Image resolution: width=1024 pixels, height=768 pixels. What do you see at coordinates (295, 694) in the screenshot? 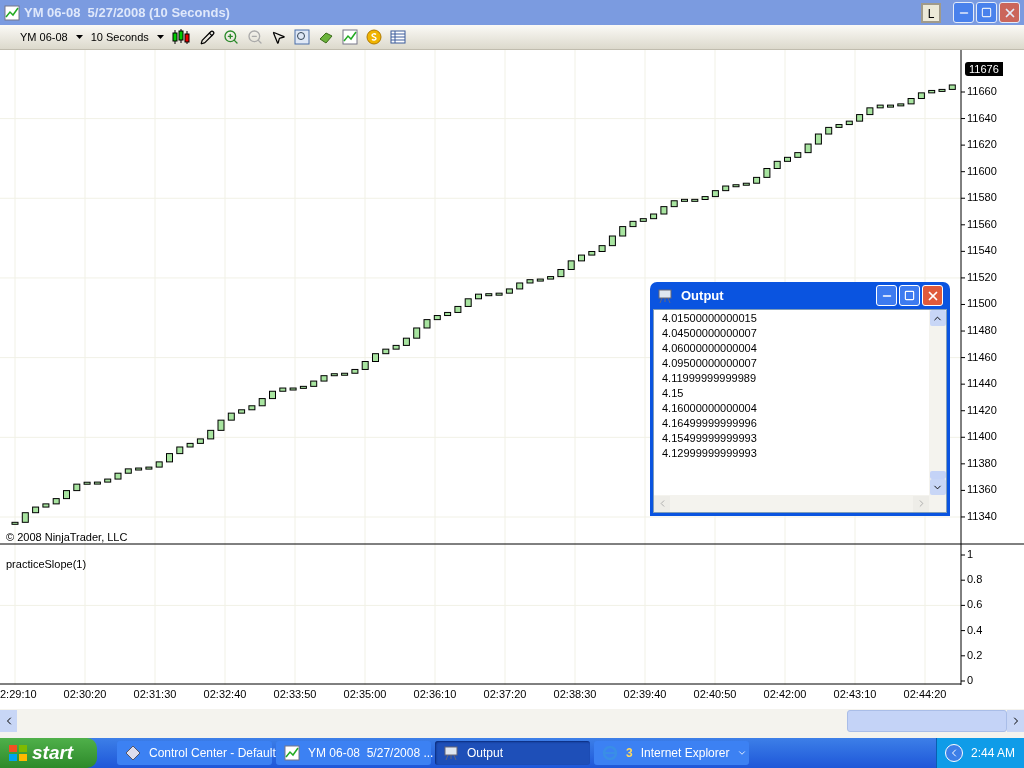
I see `time-axis-label: 02:33:50` at bounding box center [295, 694].